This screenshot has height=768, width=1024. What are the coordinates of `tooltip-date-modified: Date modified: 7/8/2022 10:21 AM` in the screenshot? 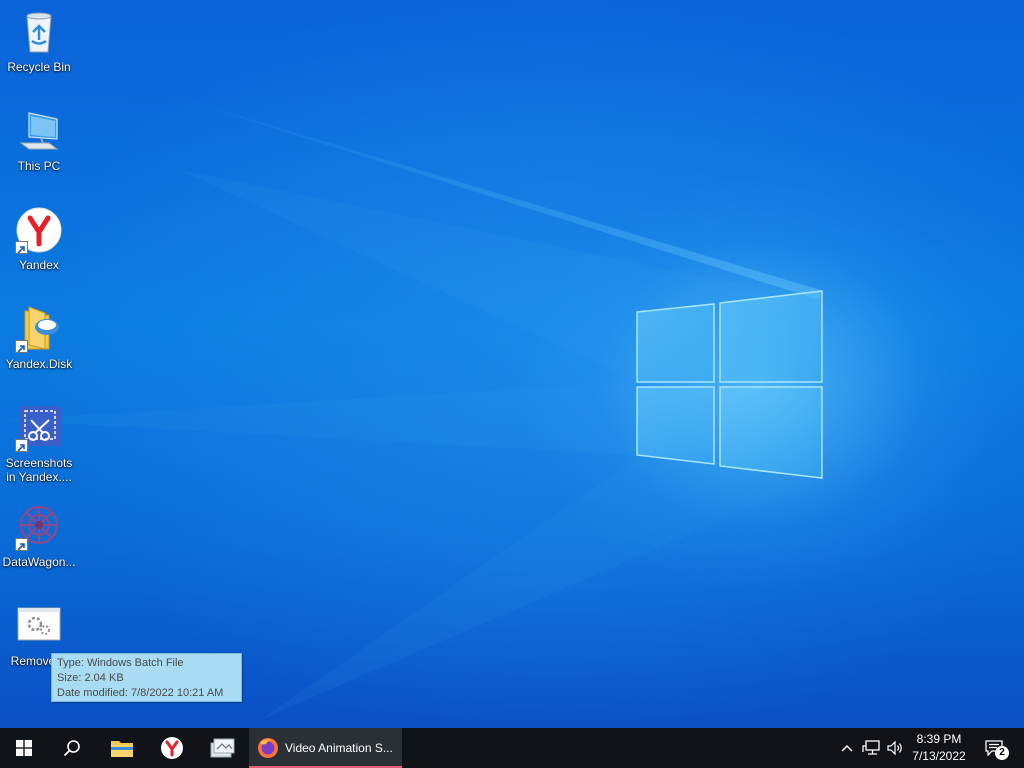 It's located at (140, 693).